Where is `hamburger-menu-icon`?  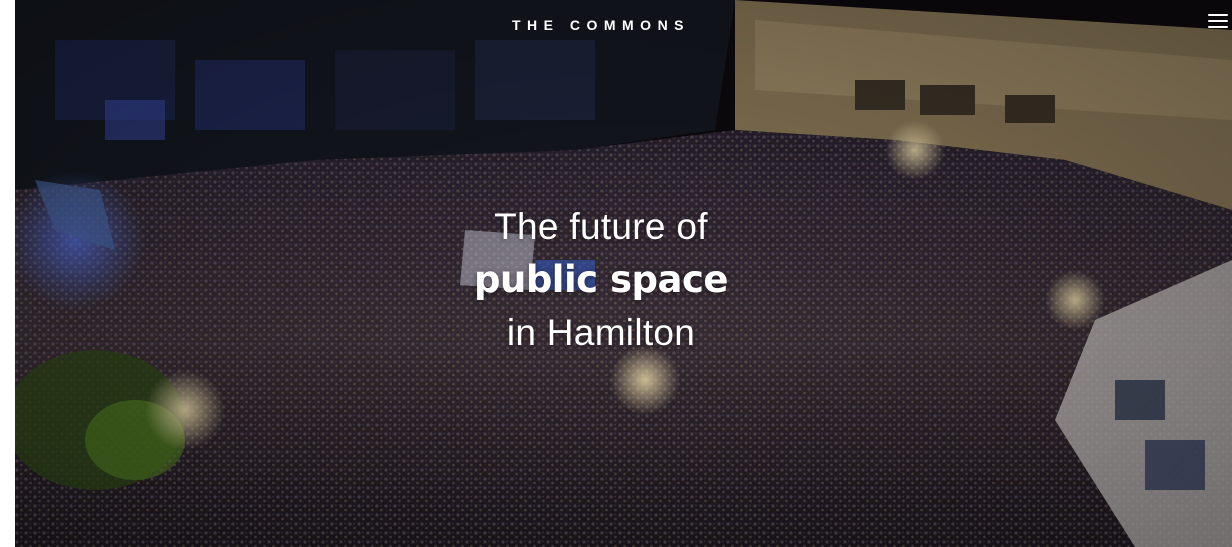 hamburger-menu-icon is located at coordinates (1218, 22).